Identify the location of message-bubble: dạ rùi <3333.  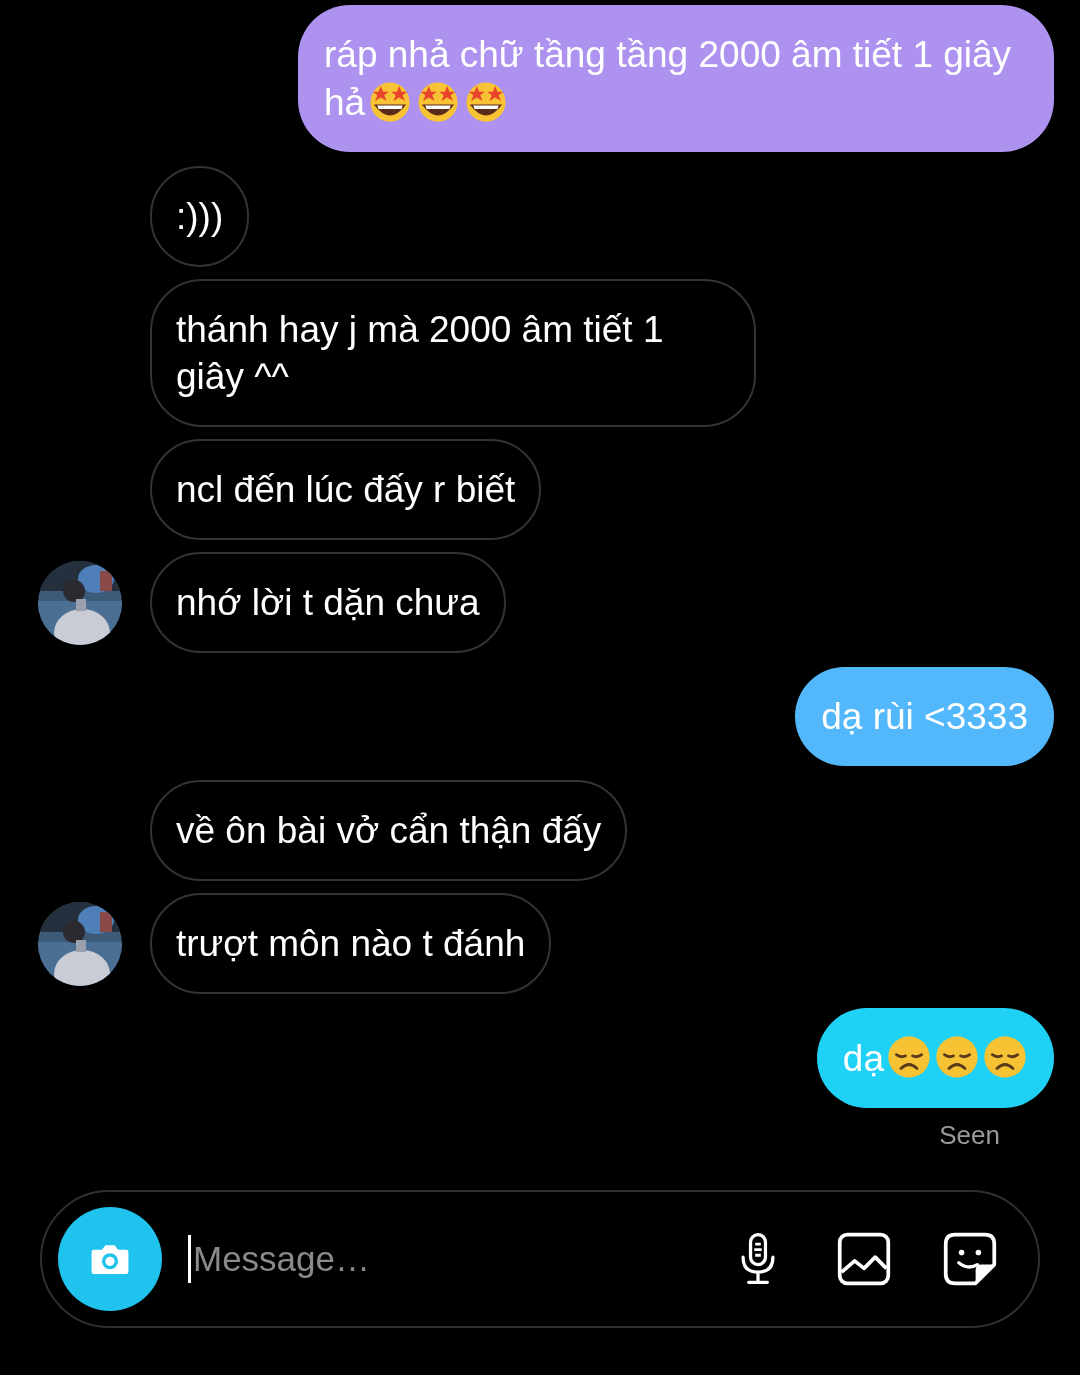
(924, 716).